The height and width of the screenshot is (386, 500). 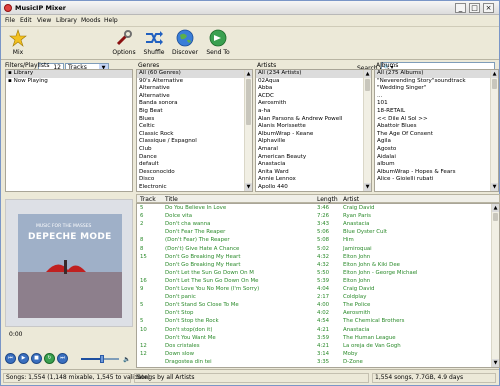 What do you see at coordinates (101, 359) in the screenshot?
I see `volume-knob` at bounding box center [101, 359].